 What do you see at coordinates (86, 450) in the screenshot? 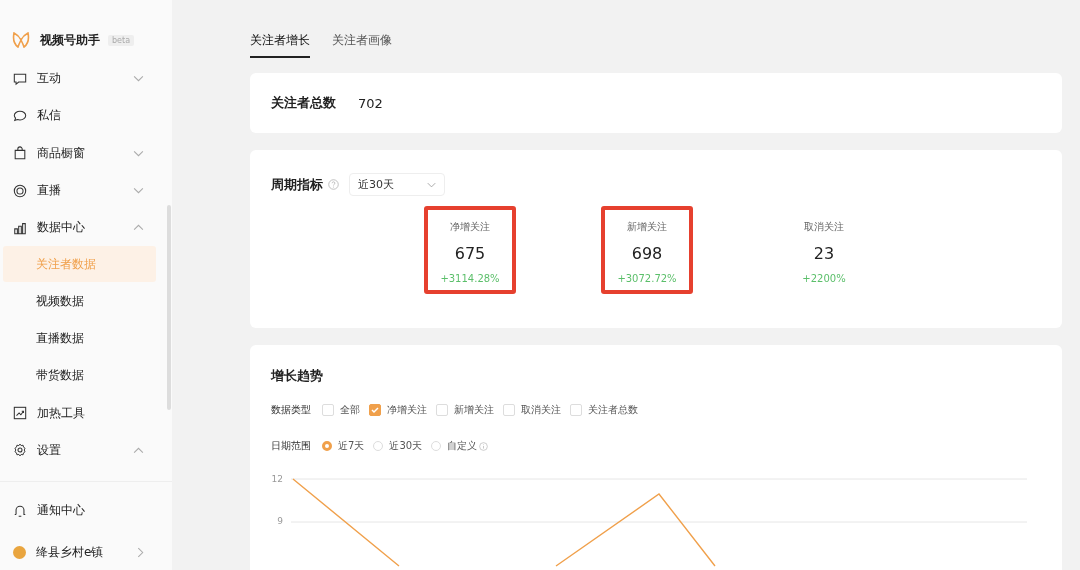
I see `nav-item: 设置` at bounding box center [86, 450].